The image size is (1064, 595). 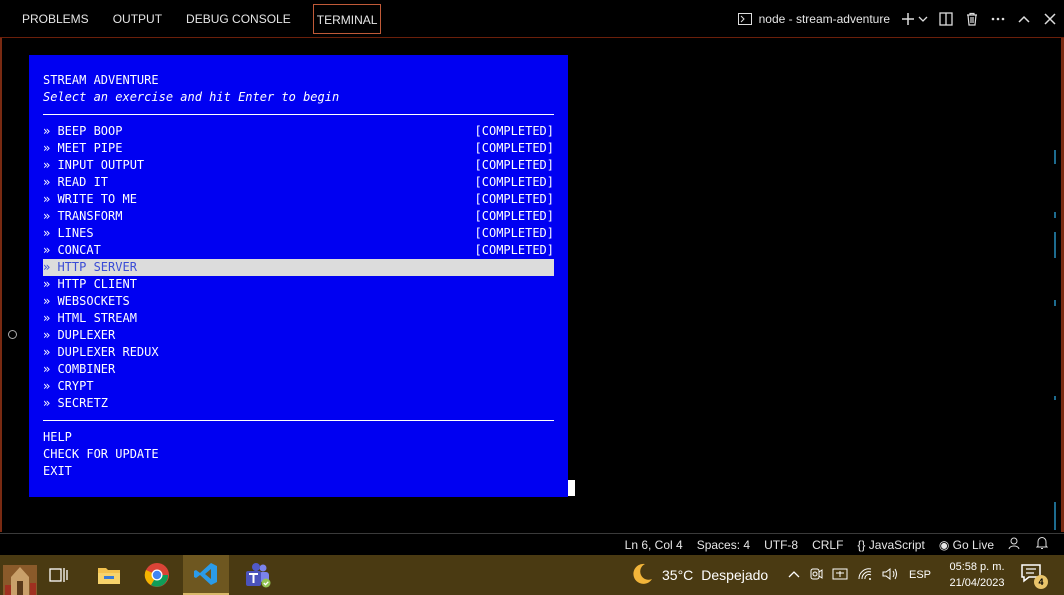 I want to click on exercise-label: » HTML STREAM, so click(x=90, y=318).